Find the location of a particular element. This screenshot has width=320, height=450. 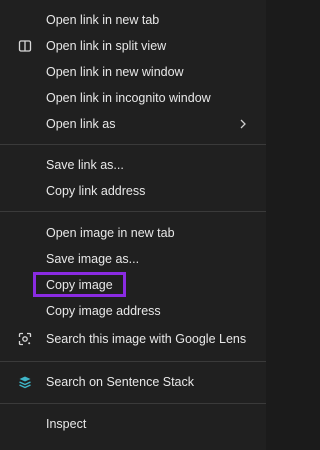

menu-item-open-link-as: Open link as is located at coordinates (133, 124).